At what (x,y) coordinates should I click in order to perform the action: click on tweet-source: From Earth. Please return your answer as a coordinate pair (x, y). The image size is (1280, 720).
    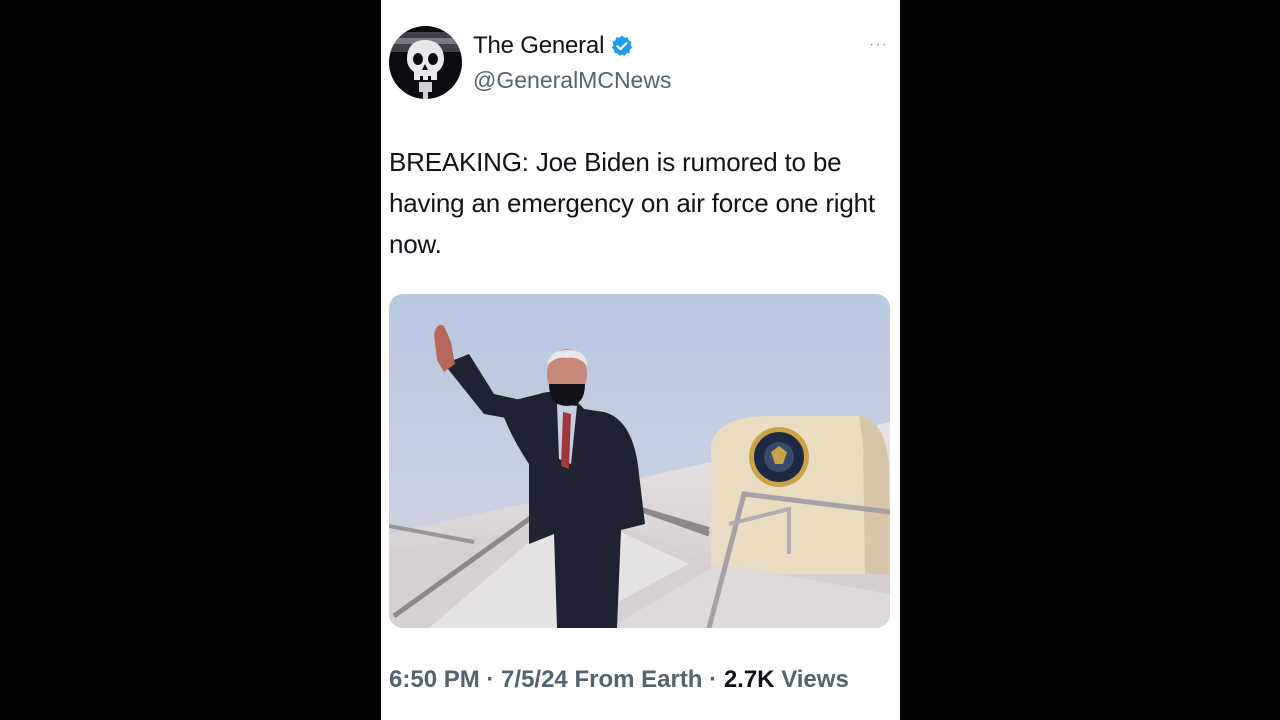
    Looking at the image, I should click on (638, 679).